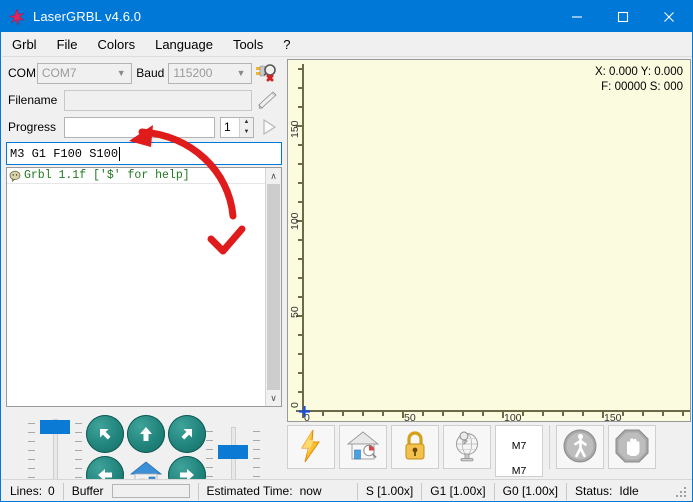 This screenshot has width=693, height=502. What do you see at coordinates (120, 153) in the screenshot?
I see `text-caret` at bounding box center [120, 153].